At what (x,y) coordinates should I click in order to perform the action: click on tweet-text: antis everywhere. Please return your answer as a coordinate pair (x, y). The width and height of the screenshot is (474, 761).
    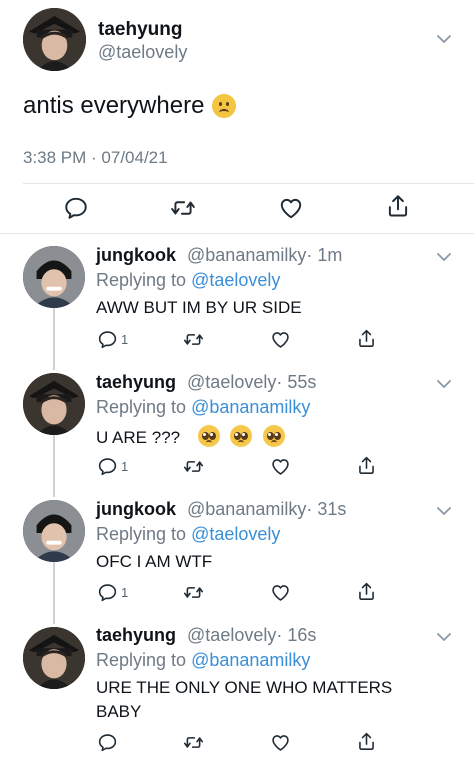
    Looking at the image, I should click on (114, 105).